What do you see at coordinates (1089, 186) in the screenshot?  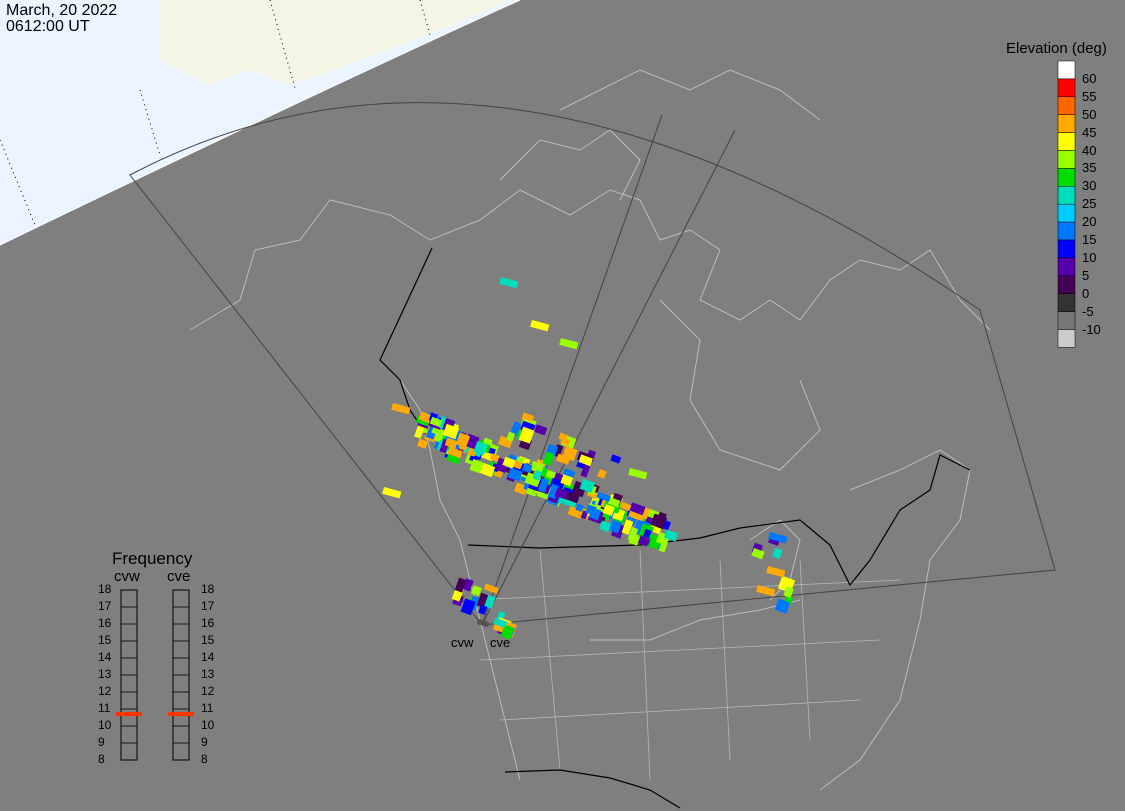 I see `colorbar-tick-label: 30` at bounding box center [1089, 186].